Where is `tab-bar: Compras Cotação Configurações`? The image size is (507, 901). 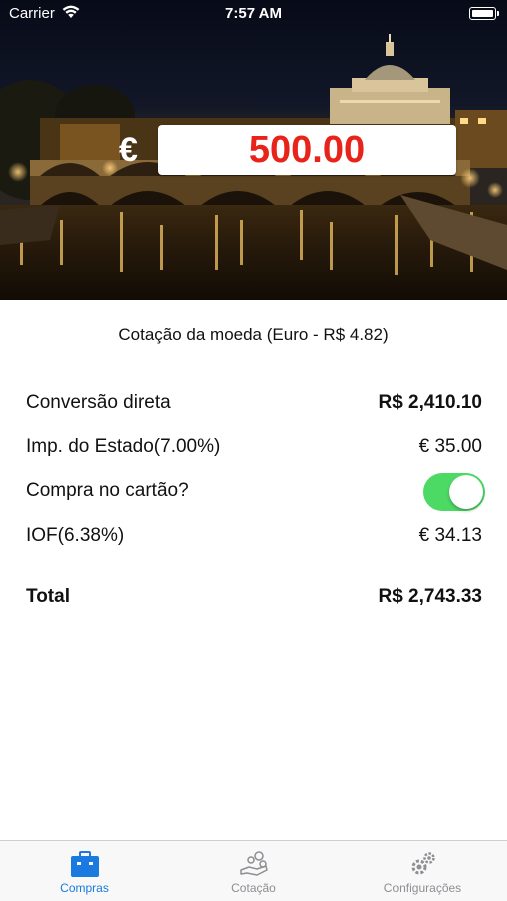
tab-bar: Compras Cotação Configurações is located at coordinates (253, 870).